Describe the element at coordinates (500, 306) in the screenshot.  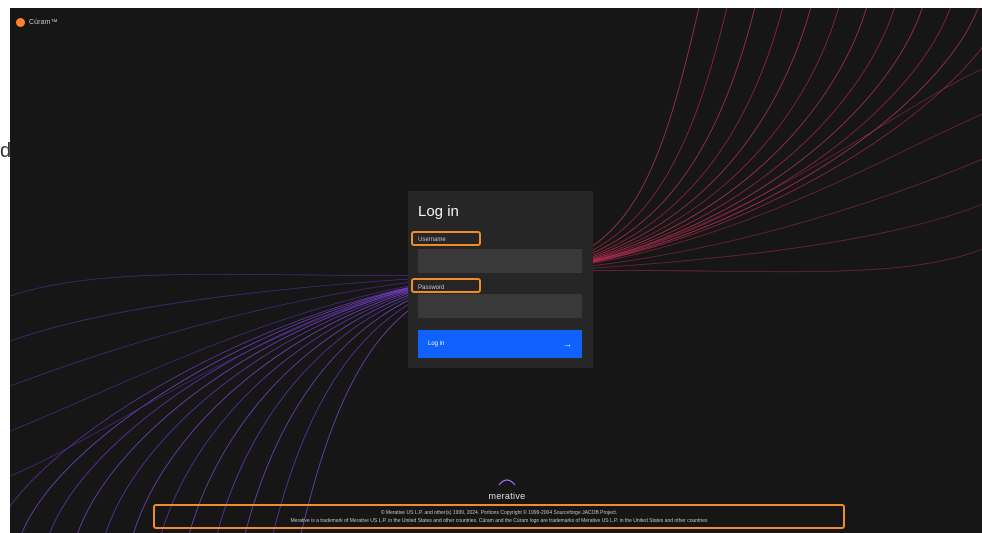
I see `password-input` at that location.